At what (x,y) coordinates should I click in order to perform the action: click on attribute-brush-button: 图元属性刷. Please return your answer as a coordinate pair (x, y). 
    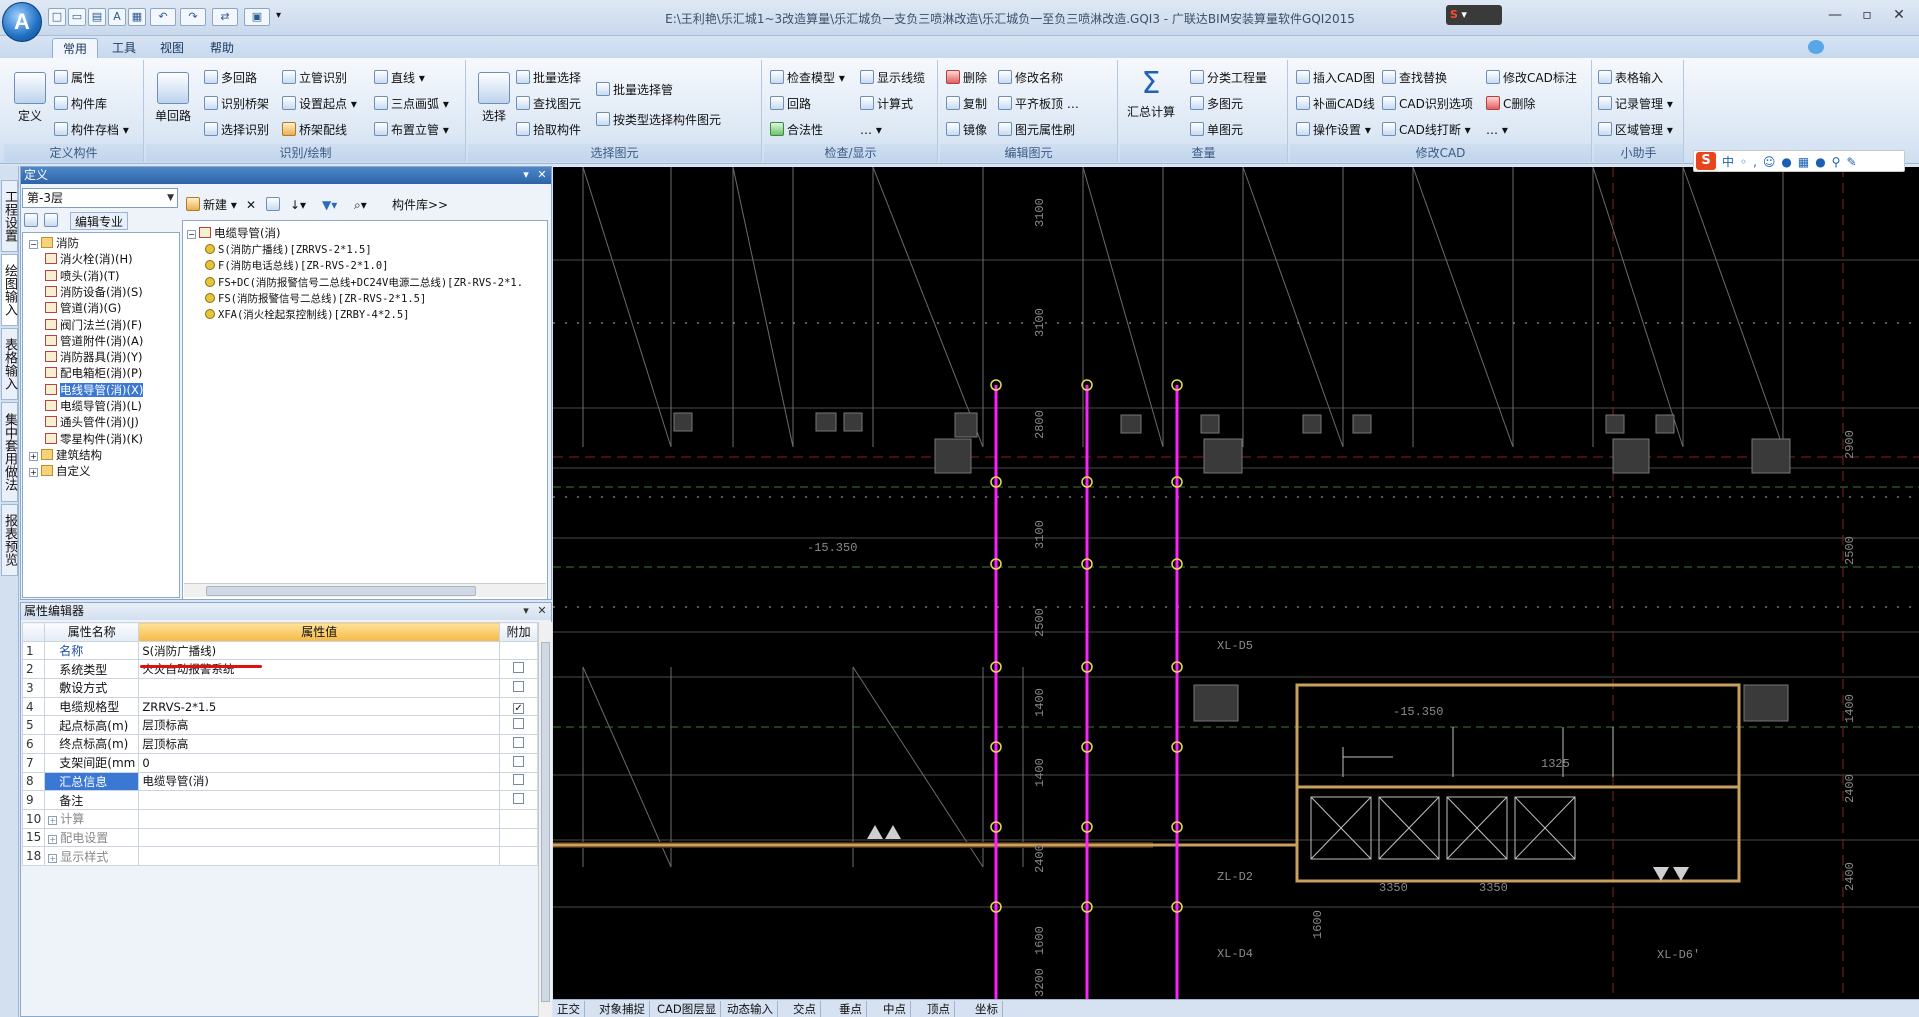
    Looking at the image, I should click on (1036, 130).